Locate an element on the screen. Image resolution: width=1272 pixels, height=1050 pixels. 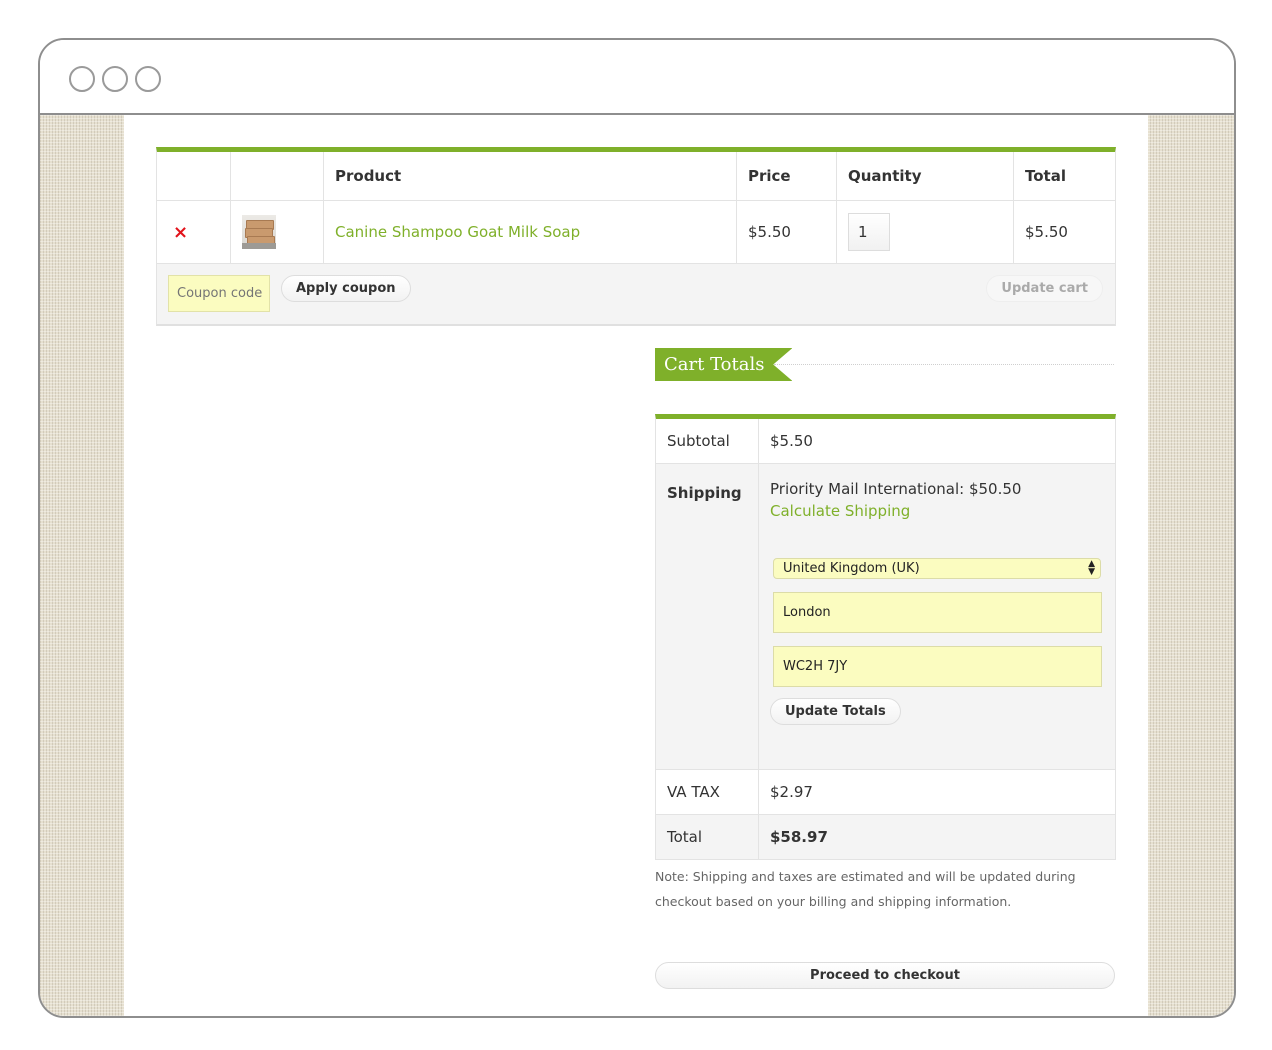
header-total: Total is located at coordinates (1045, 176).